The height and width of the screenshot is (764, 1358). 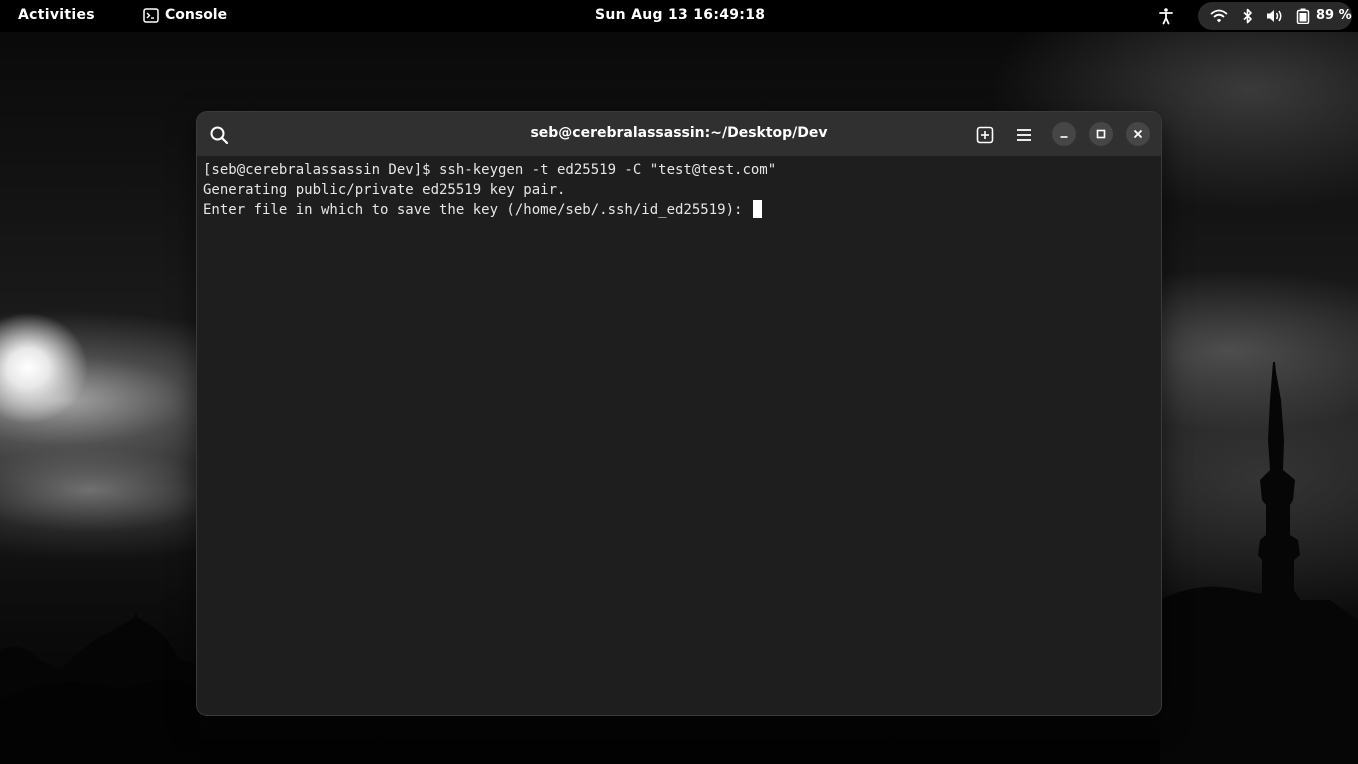 What do you see at coordinates (985, 135) in the screenshot?
I see `new-tab-icon` at bounding box center [985, 135].